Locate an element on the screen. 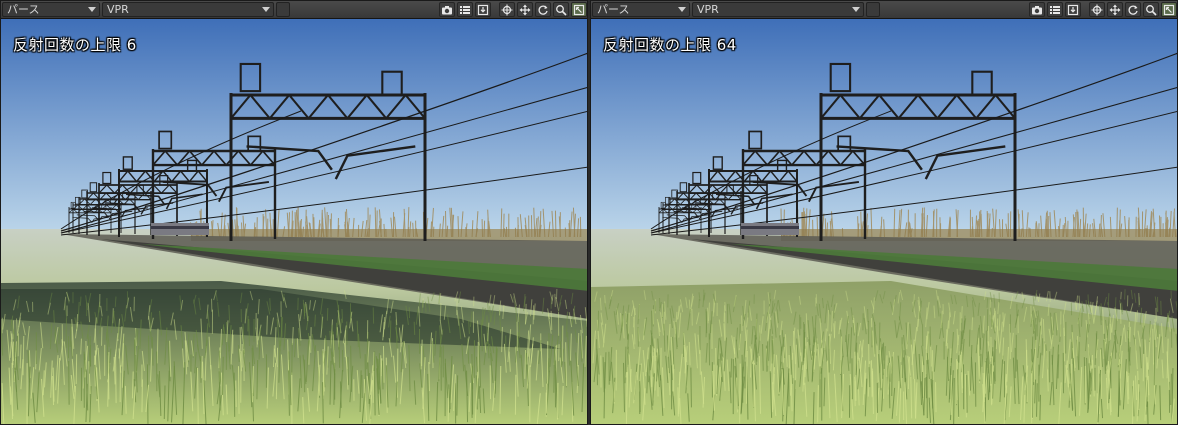  max-reflection-label: 反射回数の上限 64 is located at coordinates (670, 45).